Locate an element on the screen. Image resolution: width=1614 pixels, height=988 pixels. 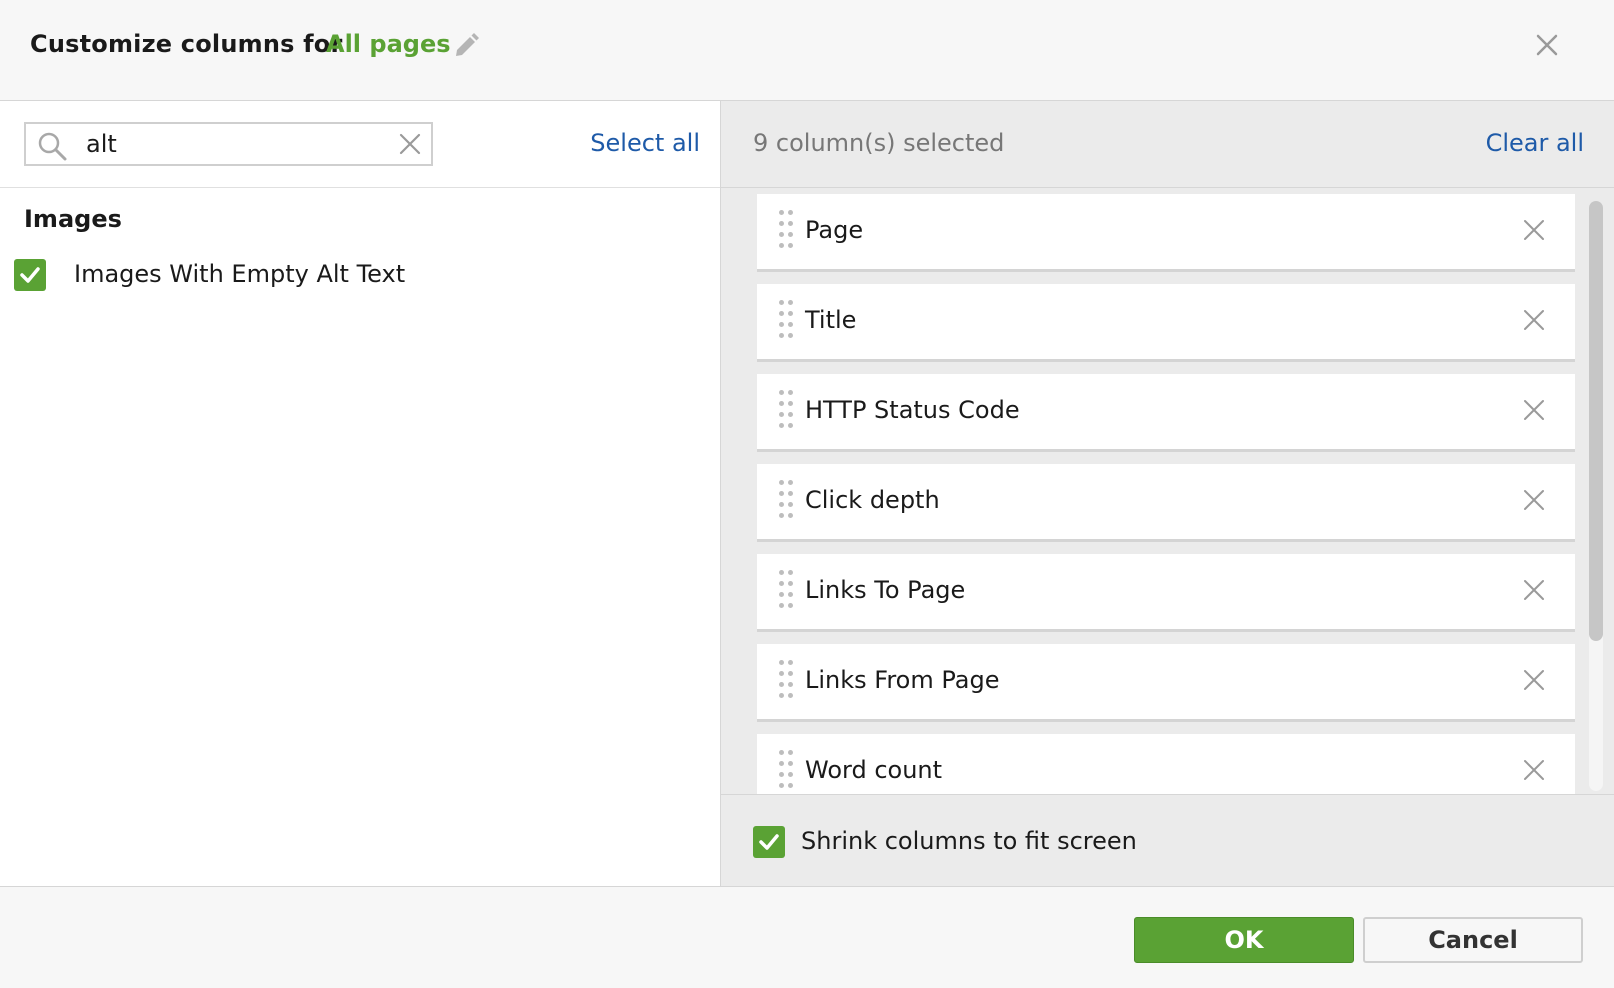
search-bar: Select all is located at coordinates (360, 144).